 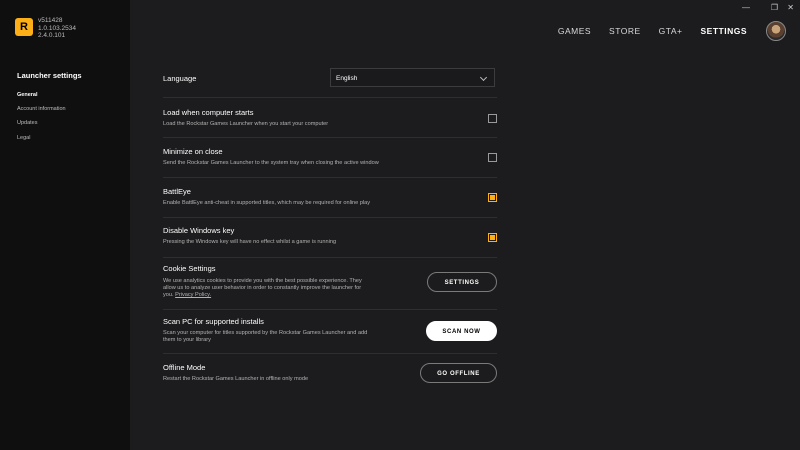 What do you see at coordinates (462, 282) in the screenshot?
I see `cookie-settings-button: SETTINGS` at bounding box center [462, 282].